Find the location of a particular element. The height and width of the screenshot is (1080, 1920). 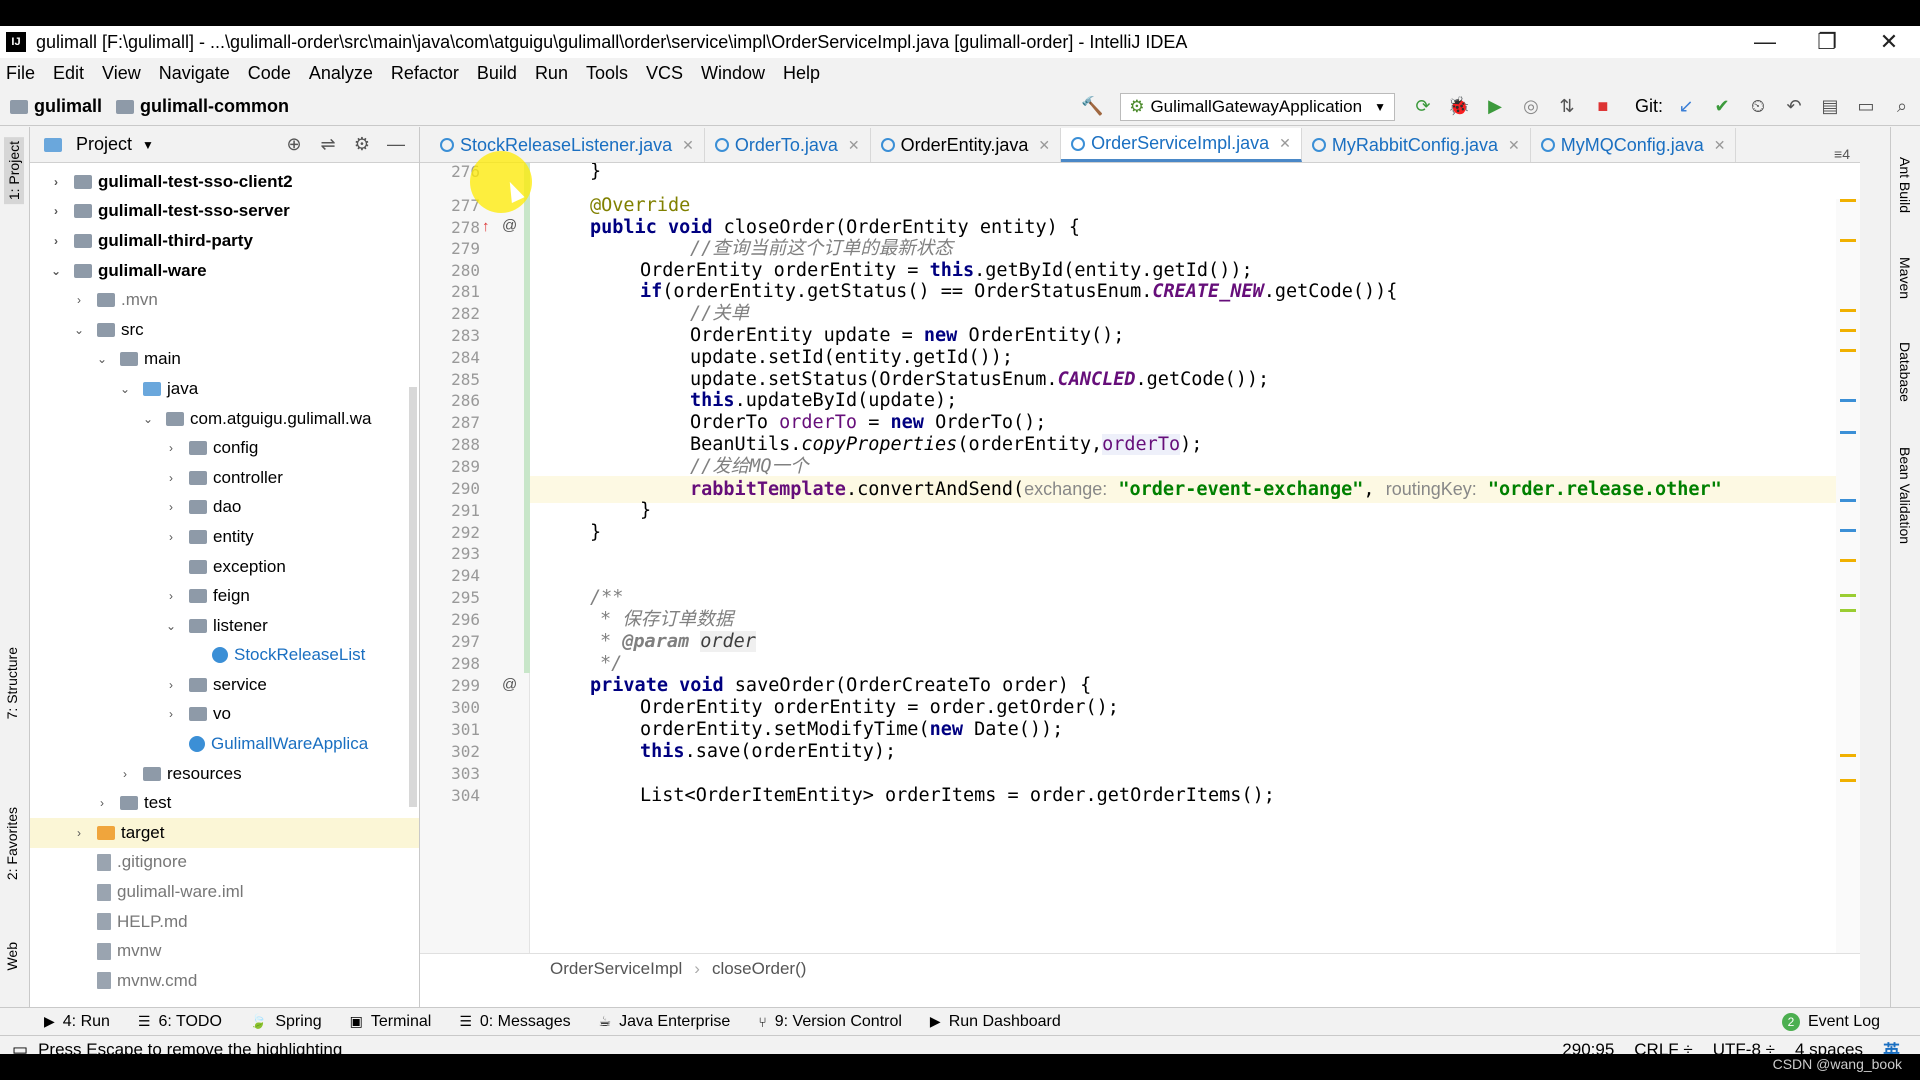

git-revert-icon: ↶ is located at coordinates (1794, 107).